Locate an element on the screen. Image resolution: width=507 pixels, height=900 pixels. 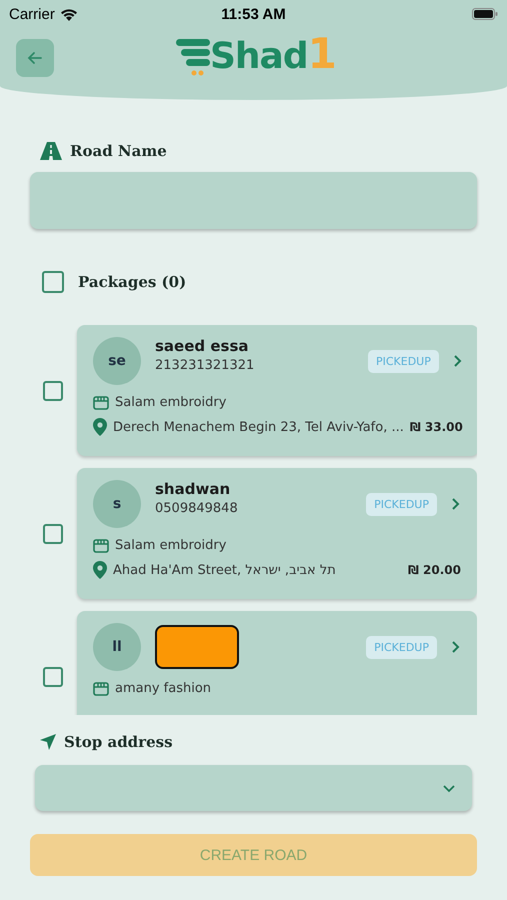
order-card: ll PICKEDUP amany fashion is located at coordinates (277, 663).